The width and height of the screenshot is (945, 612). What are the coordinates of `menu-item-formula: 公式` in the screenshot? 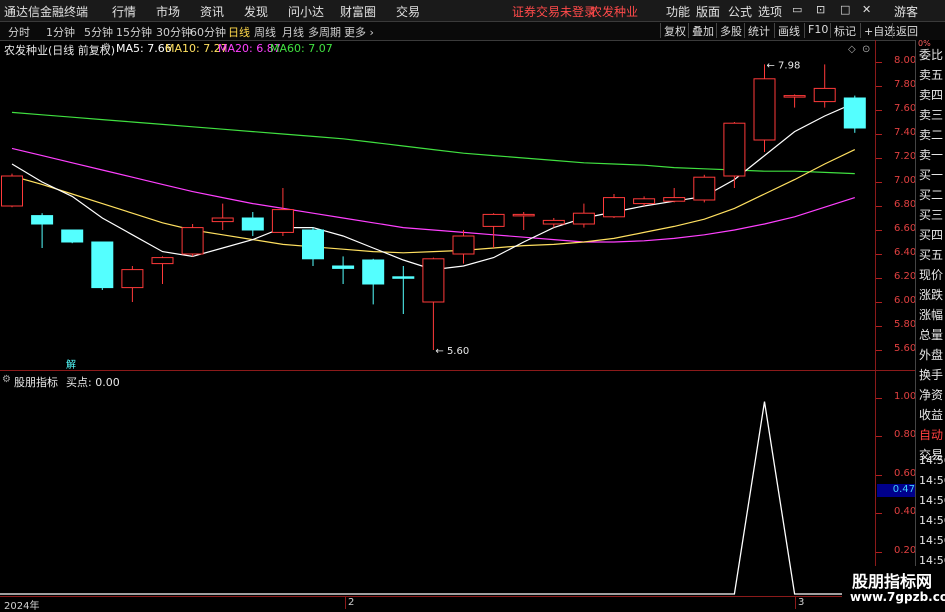 It's located at (740, 11).